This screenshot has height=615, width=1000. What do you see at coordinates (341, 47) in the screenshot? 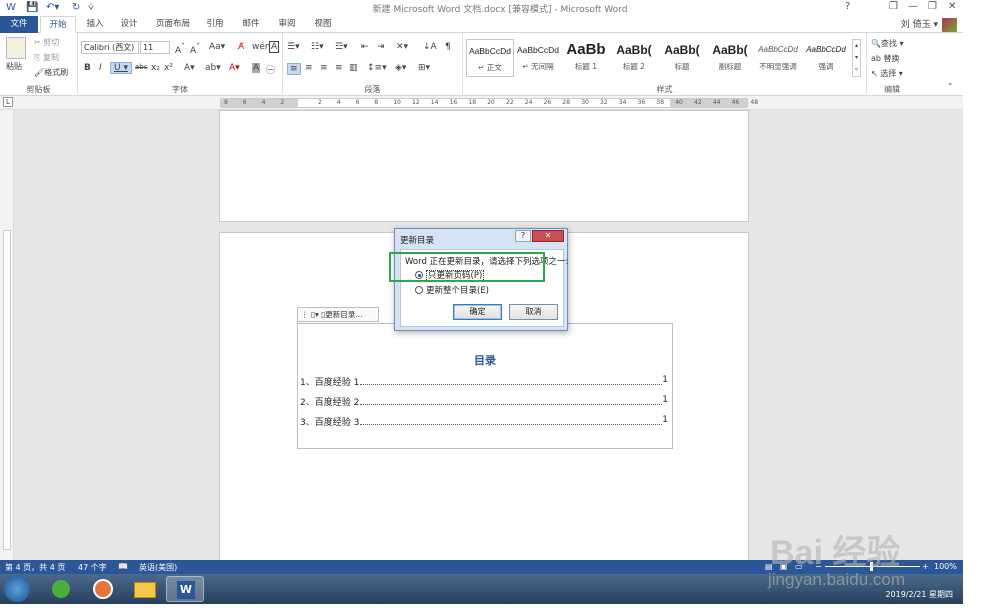
I see `multilevel-list-icon: ☲▾` at bounding box center [341, 47].